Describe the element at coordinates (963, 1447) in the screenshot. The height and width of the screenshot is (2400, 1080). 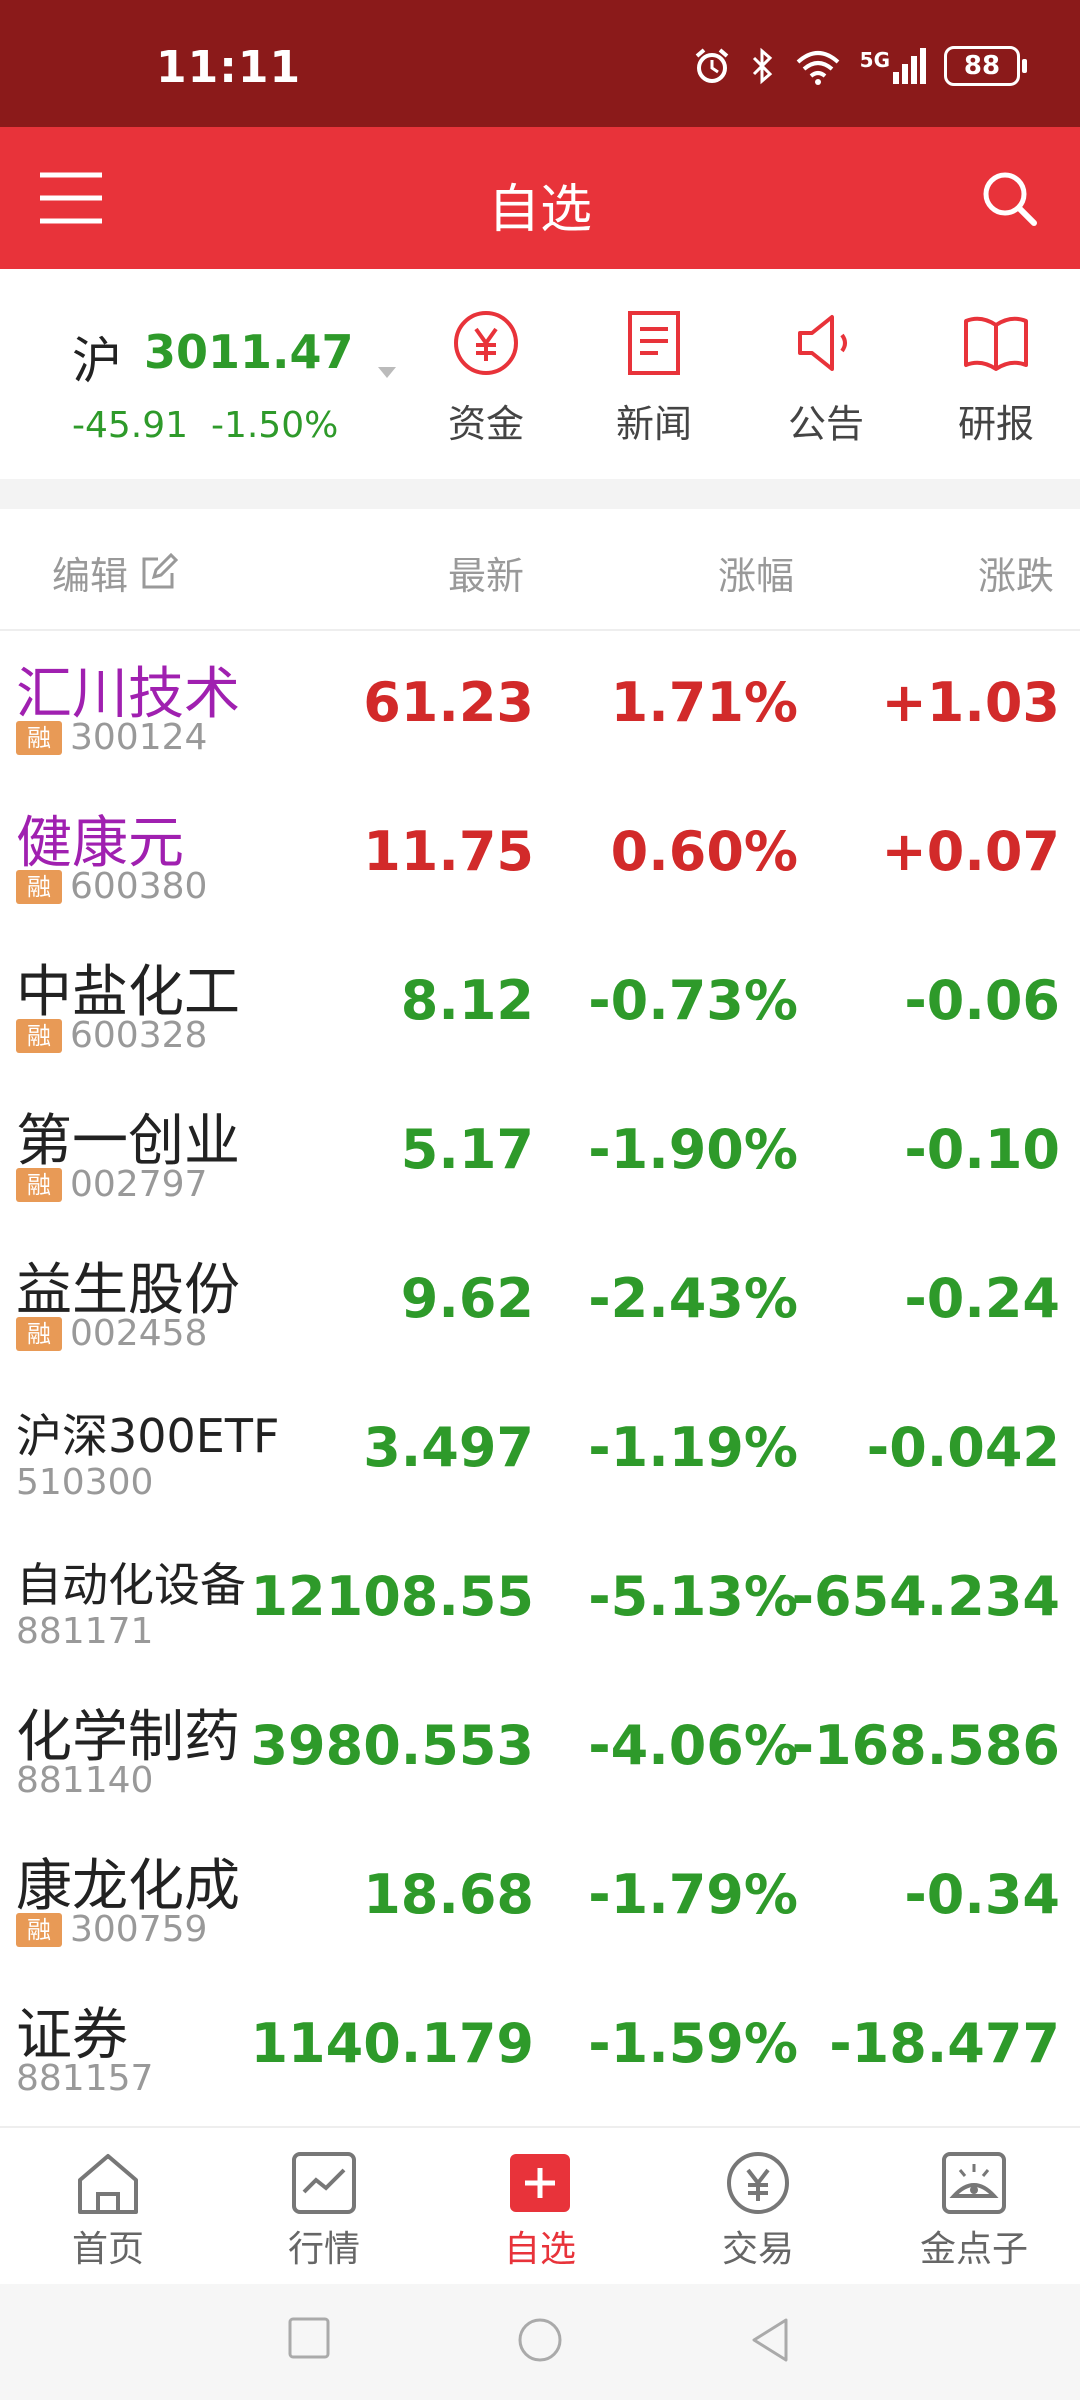
I see `change-amount: -0.042` at that location.